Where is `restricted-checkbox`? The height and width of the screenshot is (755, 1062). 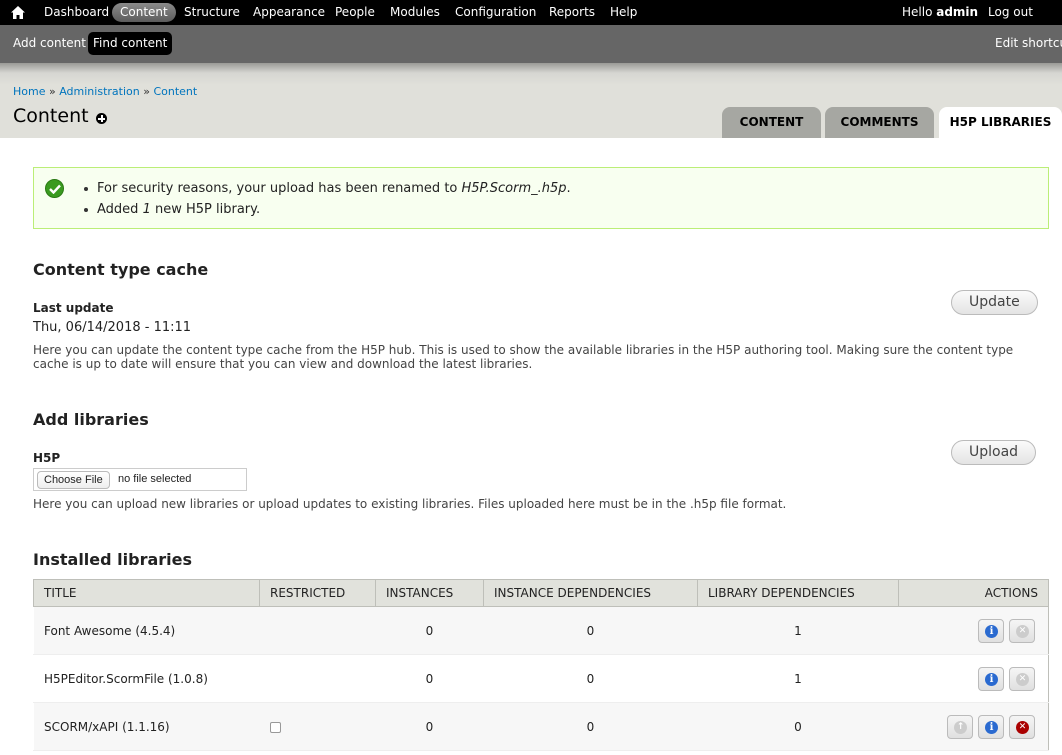
restricted-checkbox is located at coordinates (275, 727).